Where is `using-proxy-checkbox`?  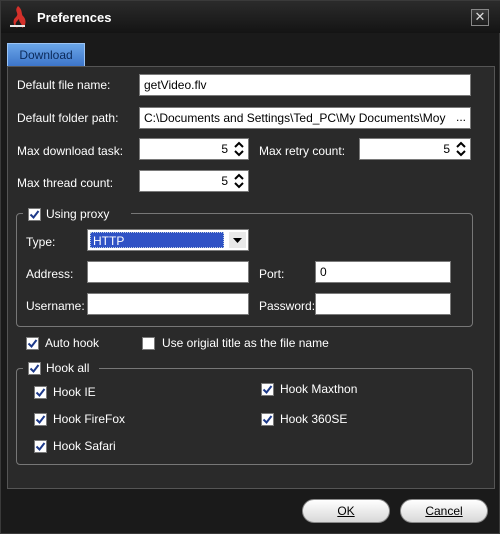
using-proxy-checkbox is located at coordinates (34, 214).